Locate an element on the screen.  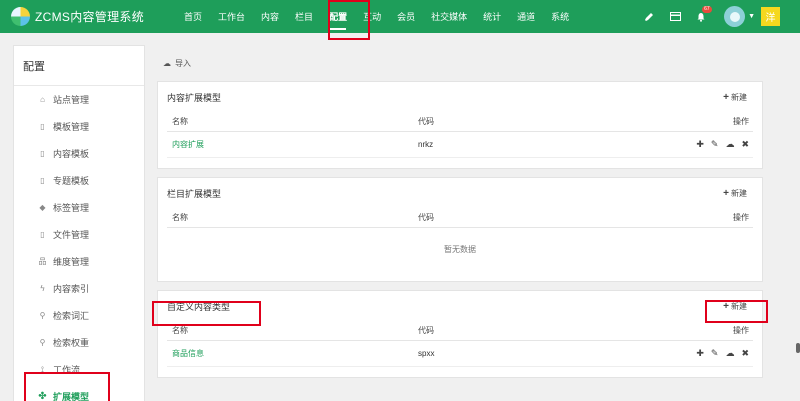
table: 名称 代码 操作 内容扩展 nrkz ✚ ✎ ☁ ✖ is located at coordinates (460, 135).